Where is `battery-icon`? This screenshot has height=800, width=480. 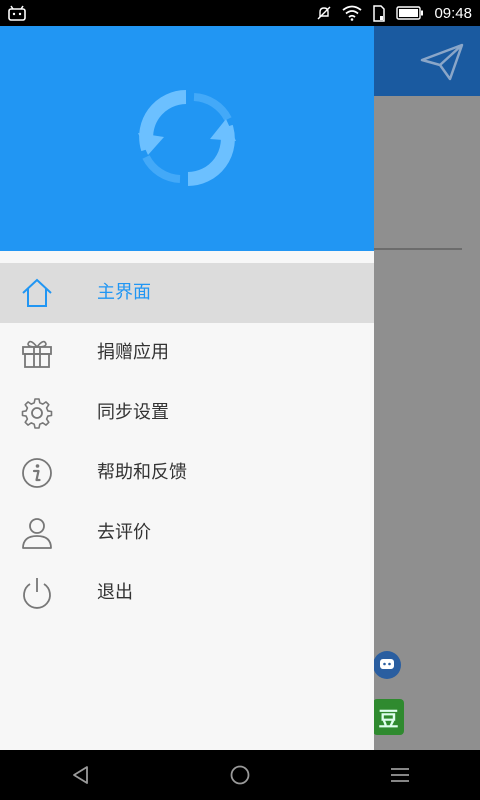 battery-icon is located at coordinates (410, 13).